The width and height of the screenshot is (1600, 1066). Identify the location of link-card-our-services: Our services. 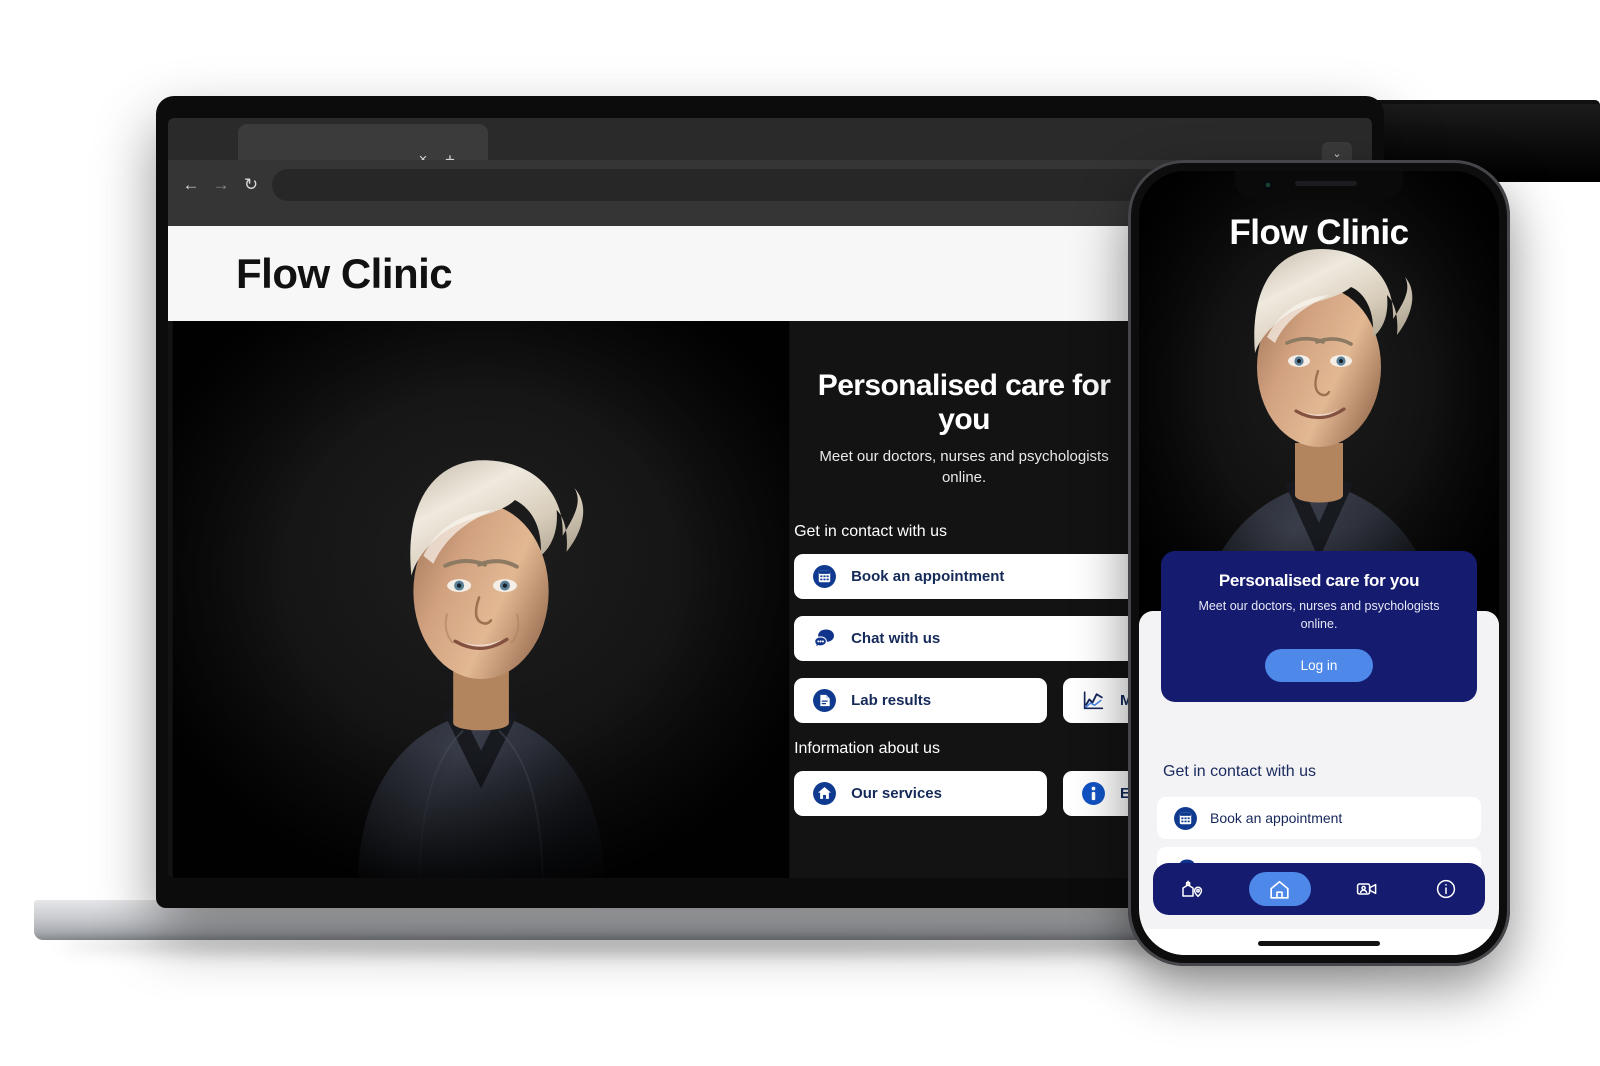
(921, 793).